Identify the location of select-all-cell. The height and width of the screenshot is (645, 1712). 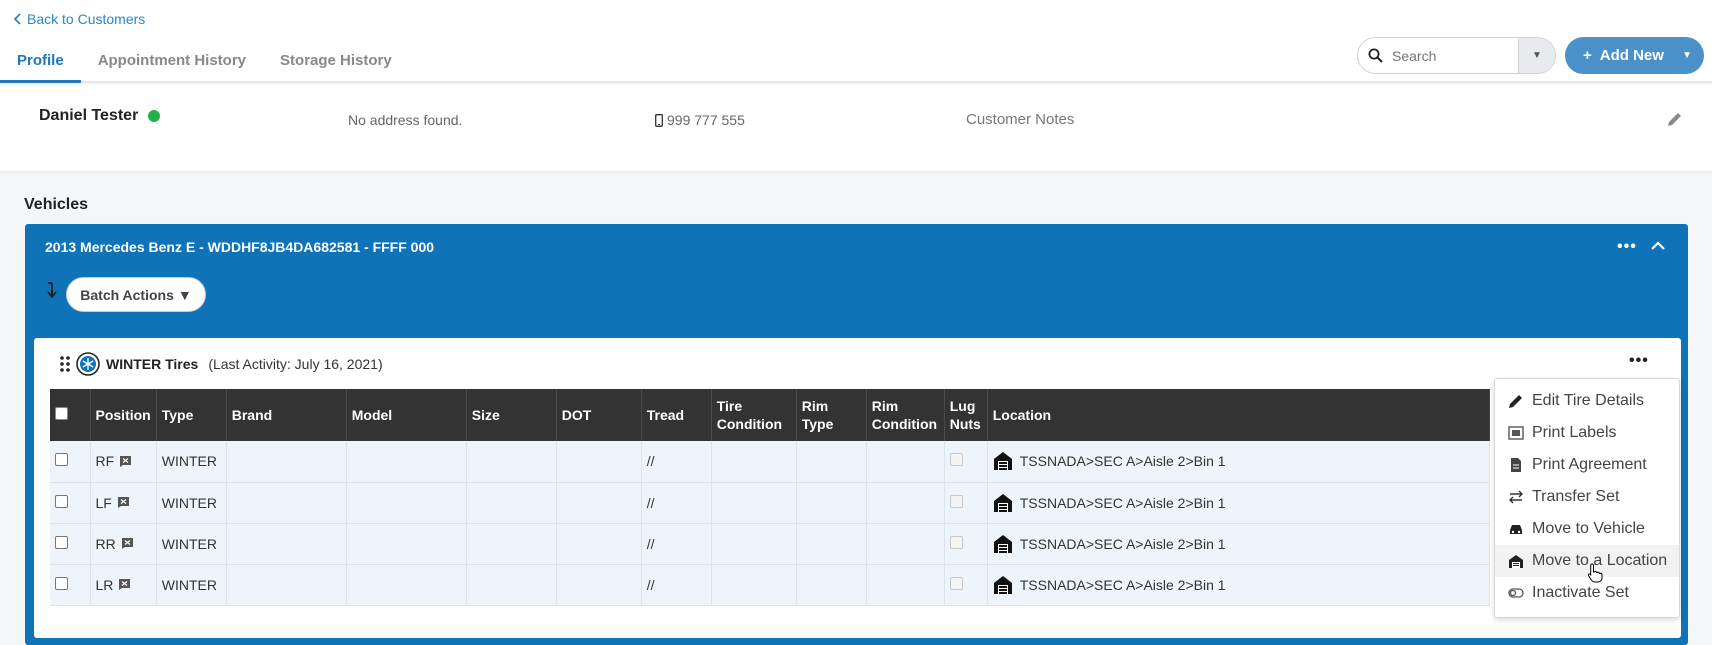
(70, 415).